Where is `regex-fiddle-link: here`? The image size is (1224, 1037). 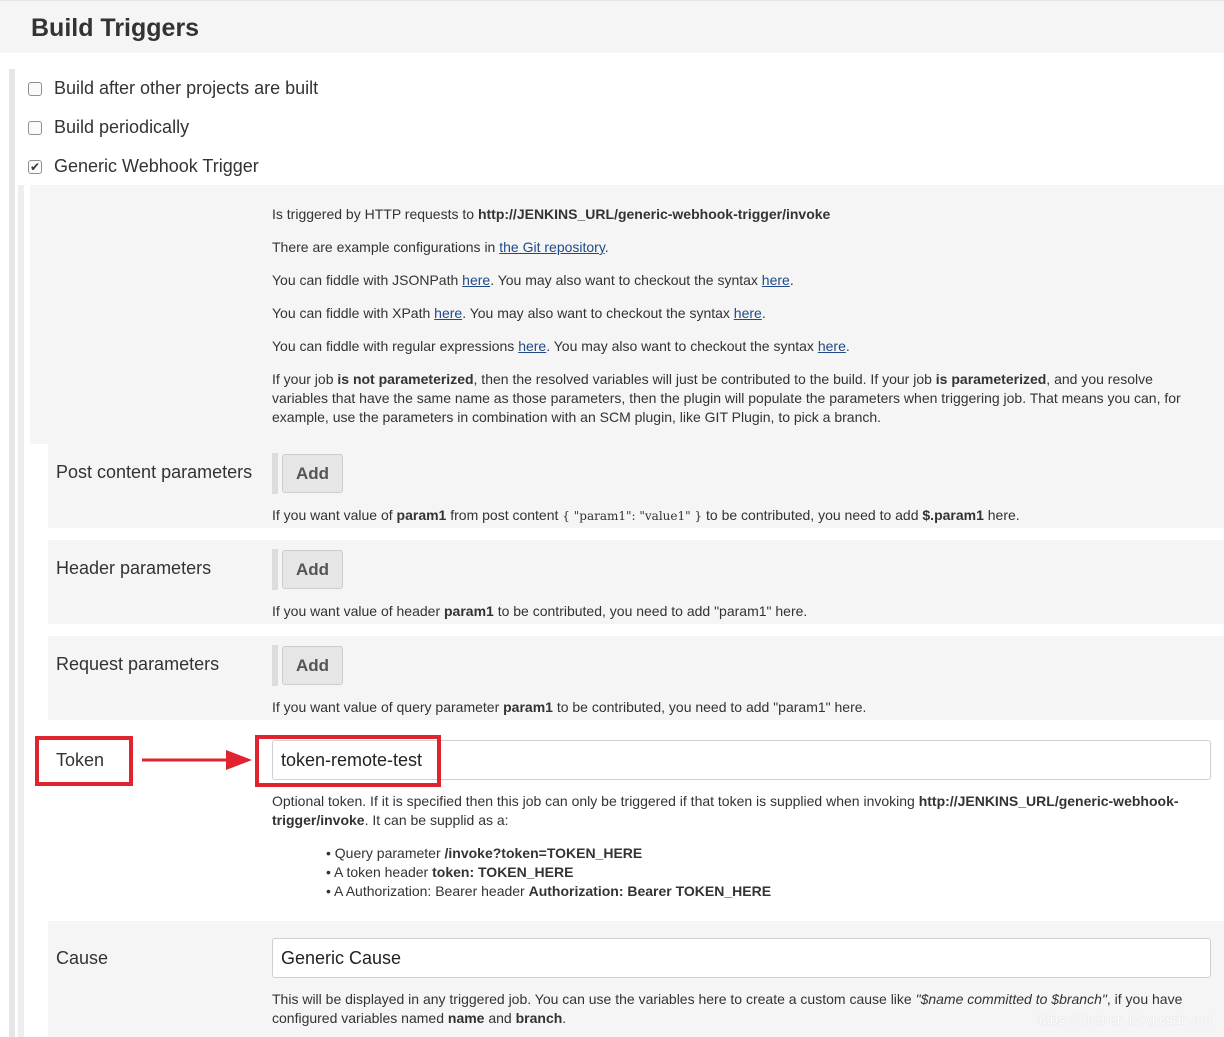 regex-fiddle-link: here is located at coordinates (532, 346).